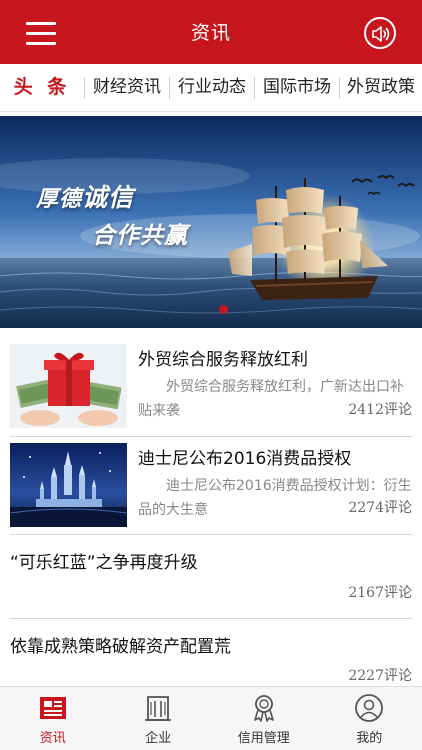 This screenshot has width=422, height=750. Describe the element at coordinates (211, 388) in the screenshot. I see `news-item: 外贸综合服务释放红利 外贸综合服务释放红利，广新达出口补贴来袭 2412评论` at that location.